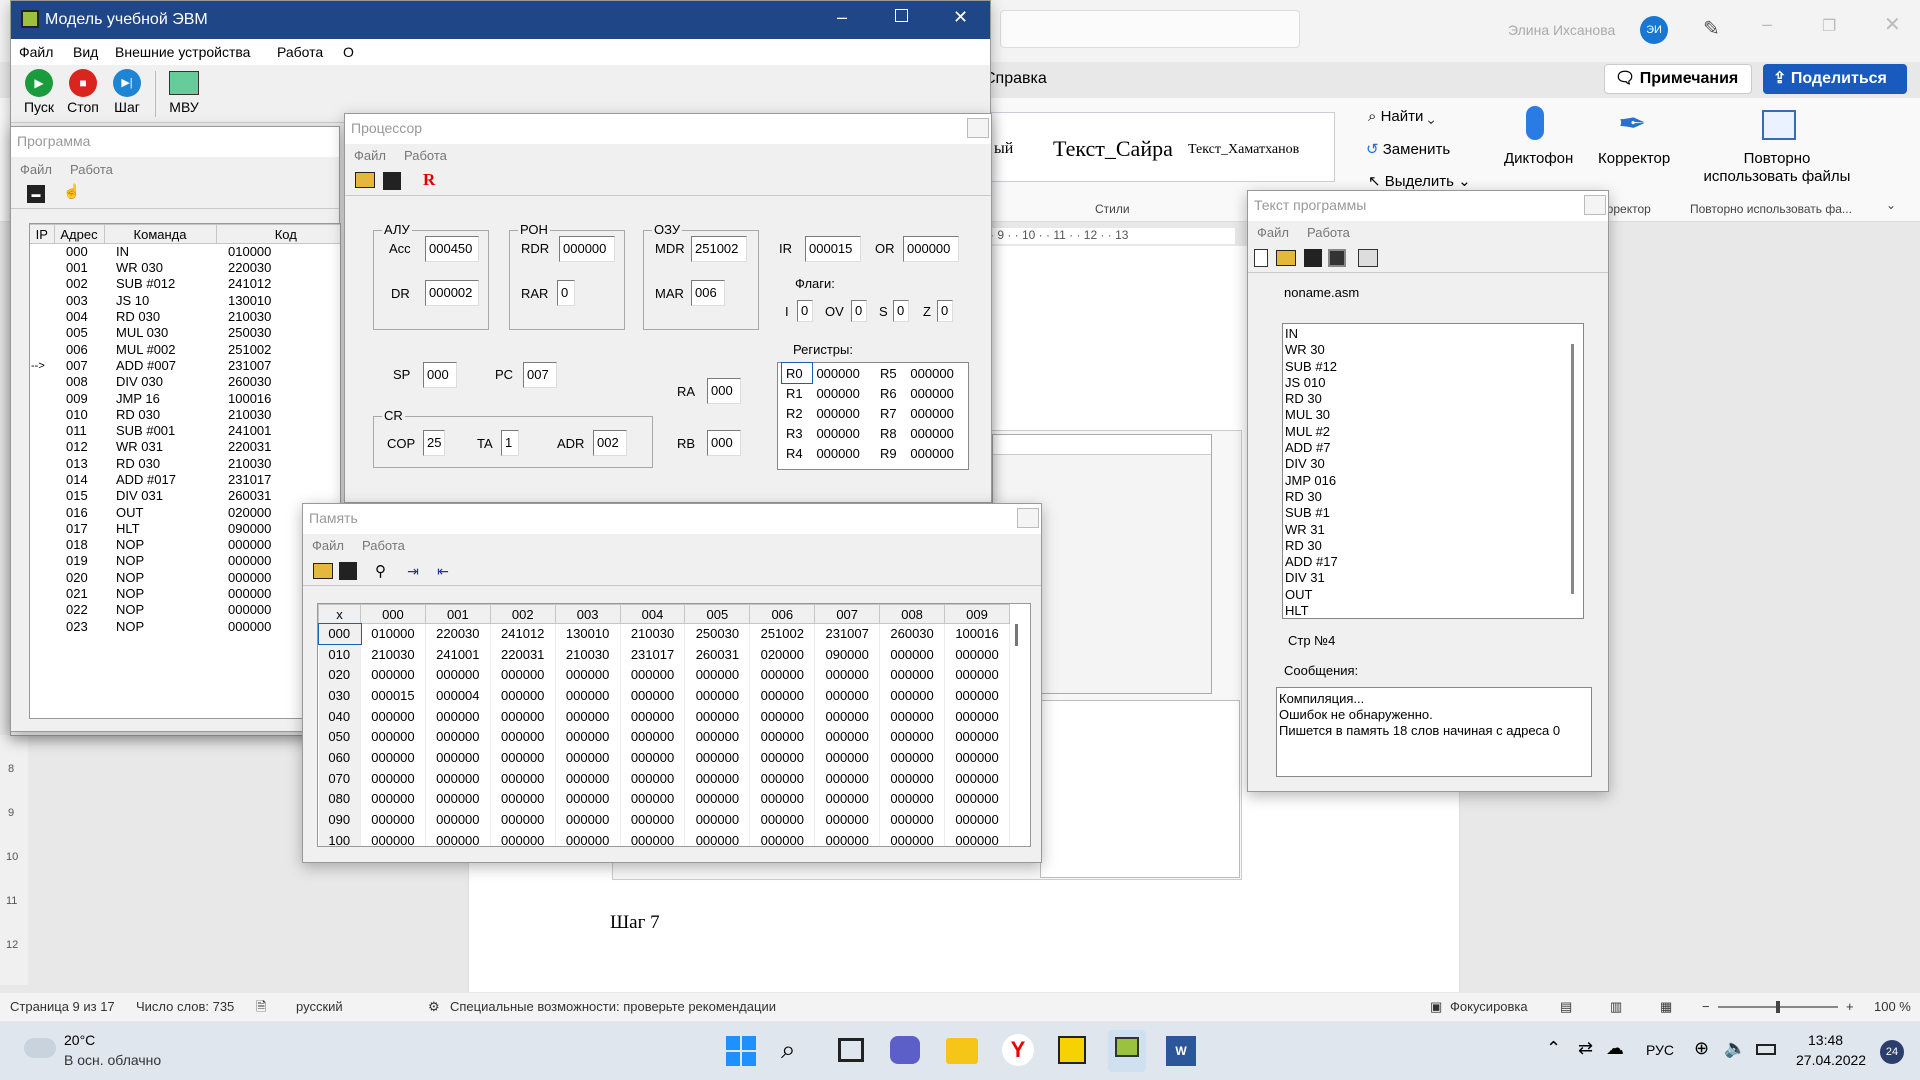  I want to click on mvu-button: МВУ, so click(184, 95).